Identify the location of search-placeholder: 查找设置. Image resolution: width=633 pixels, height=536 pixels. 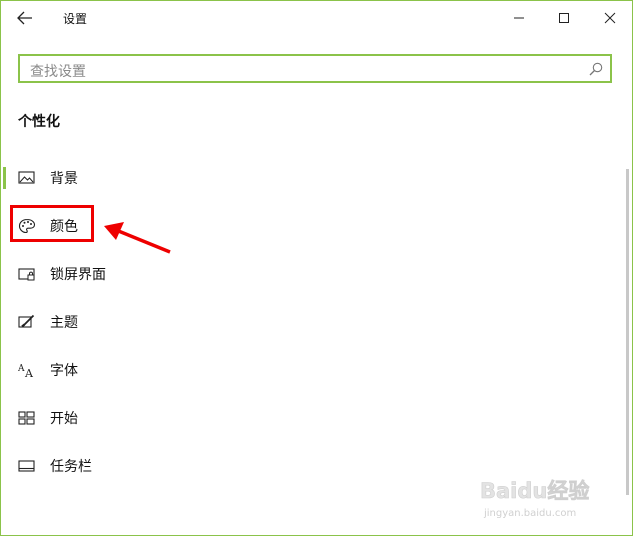
(58, 71).